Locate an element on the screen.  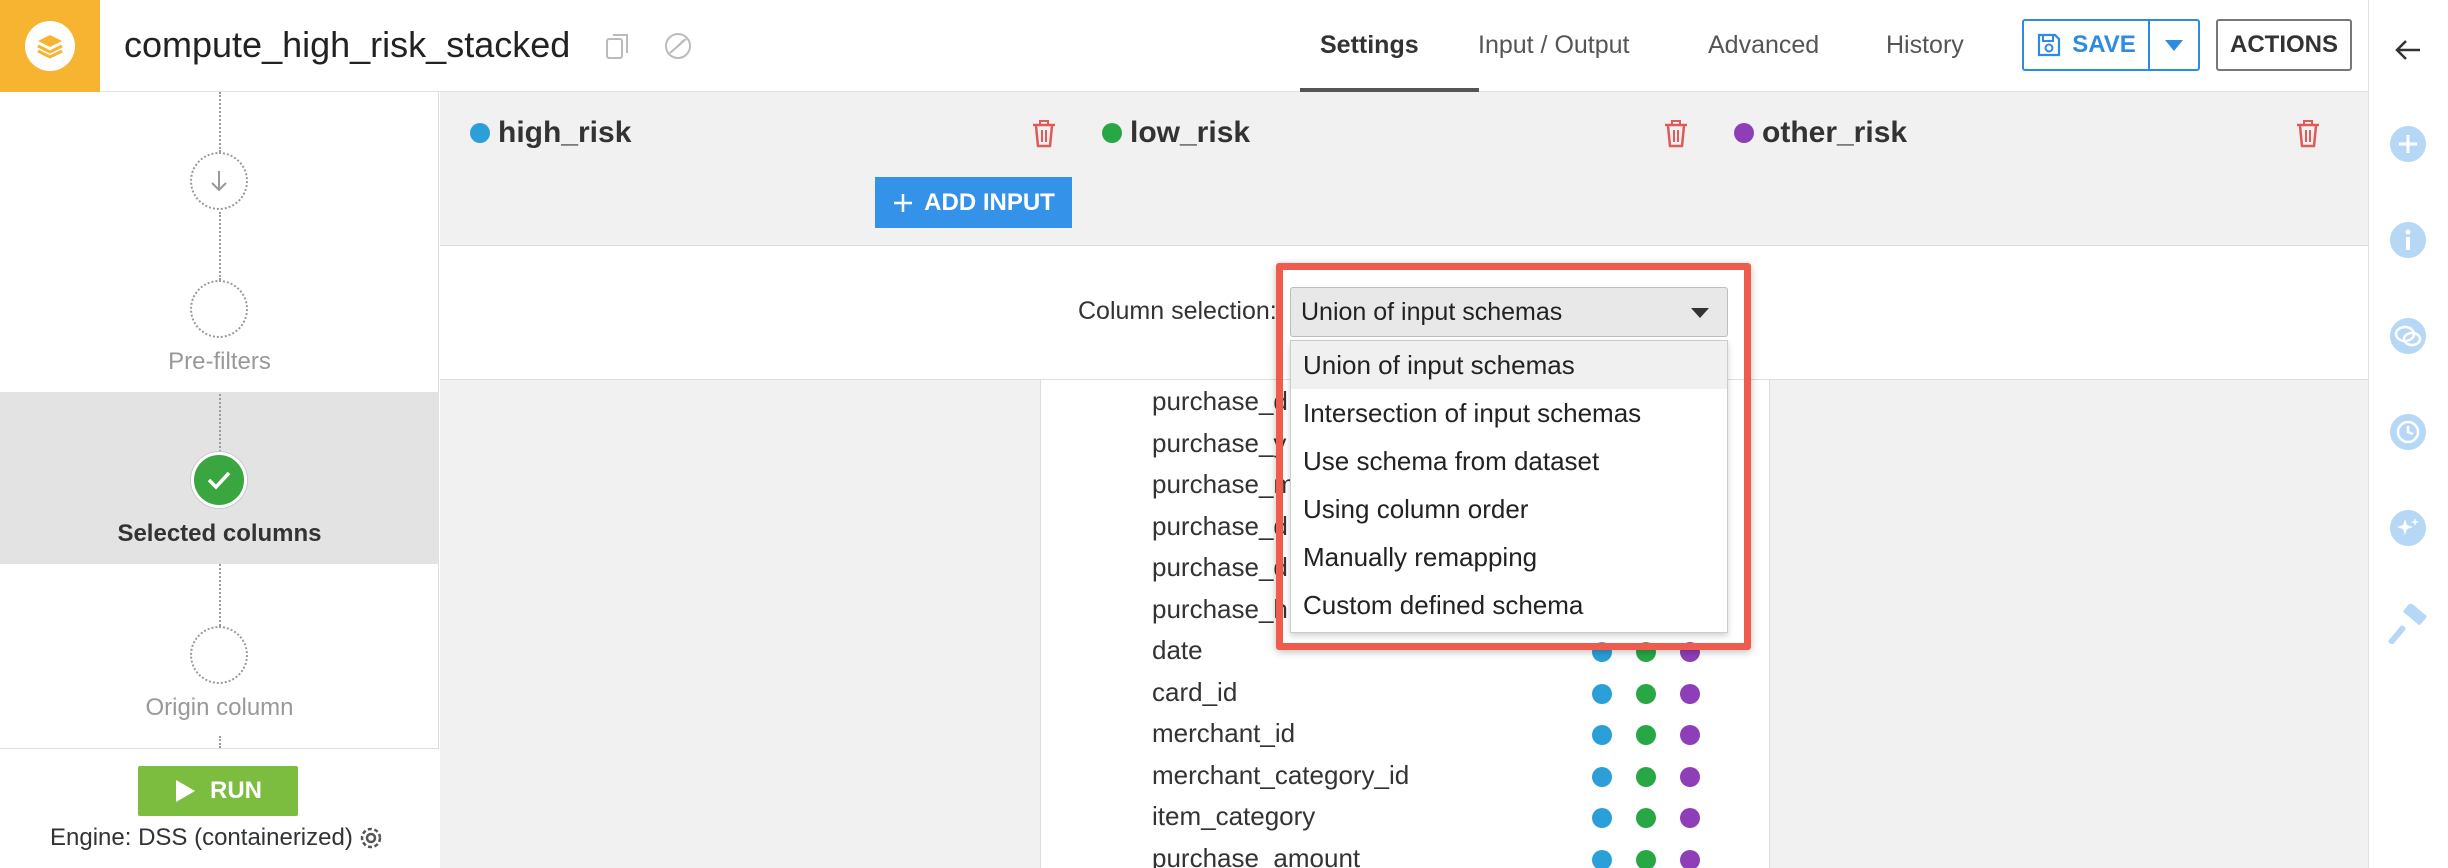
recipe-title: compute_high_risk_stacked is located at coordinates (347, 45).